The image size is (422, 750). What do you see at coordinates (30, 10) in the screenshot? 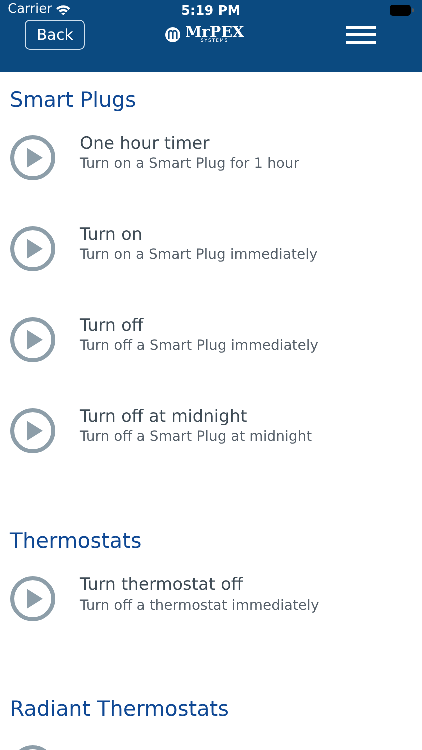
I see `carrier-label: Carrier` at bounding box center [30, 10].